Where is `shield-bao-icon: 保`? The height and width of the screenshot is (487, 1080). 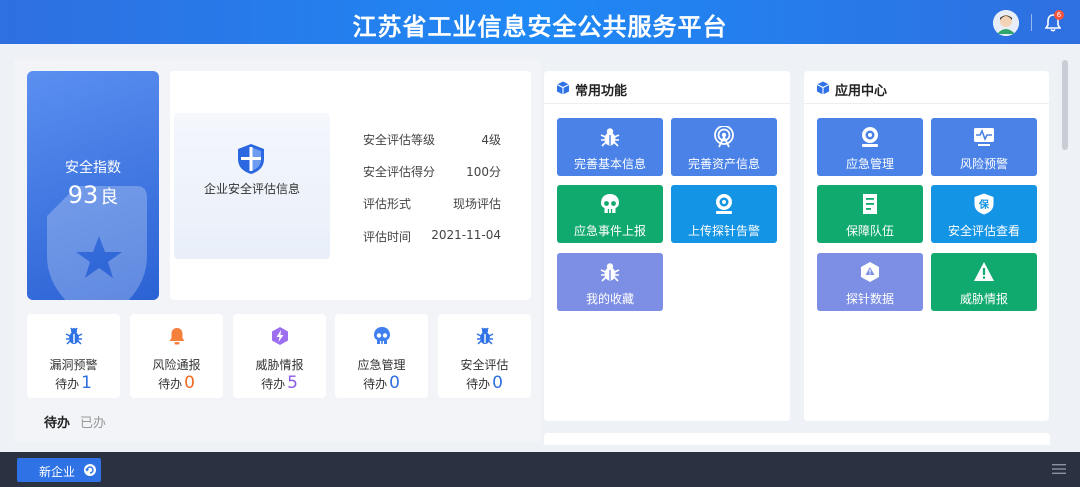 shield-bao-icon: 保 is located at coordinates (984, 204).